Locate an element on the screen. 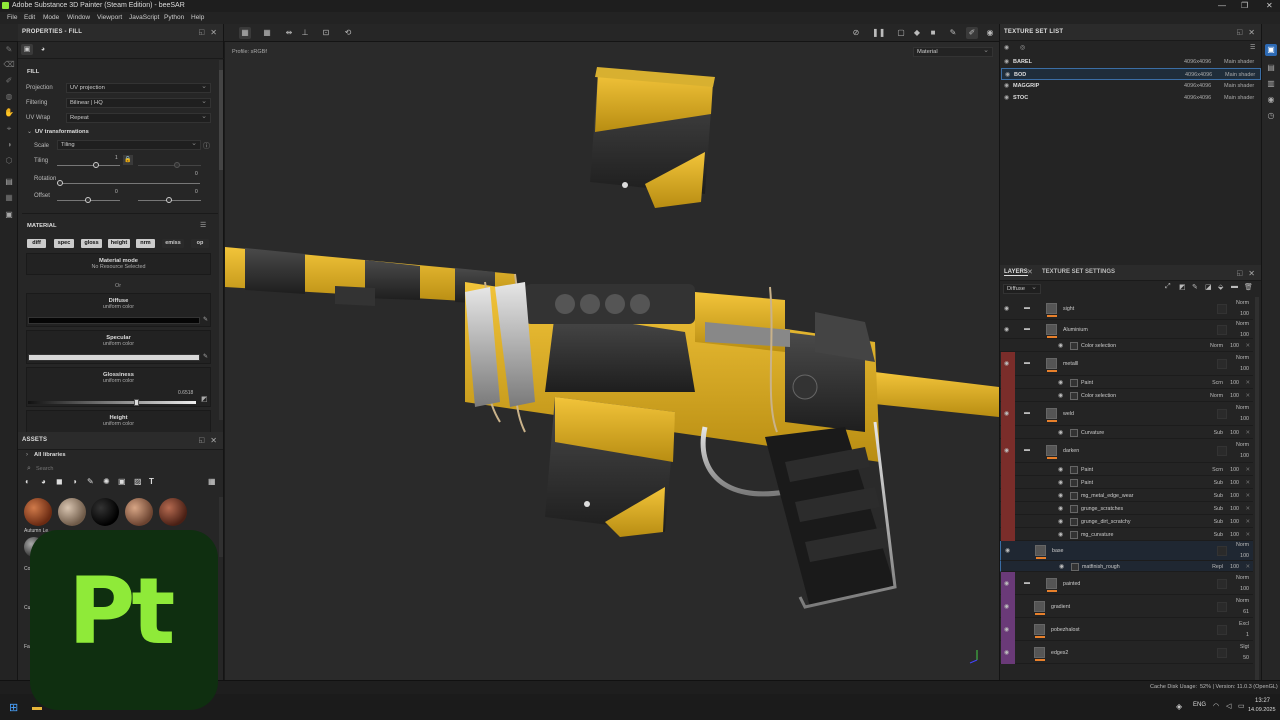 The image size is (1280, 720). info-icon: ⓘ is located at coordinates (206, 146).